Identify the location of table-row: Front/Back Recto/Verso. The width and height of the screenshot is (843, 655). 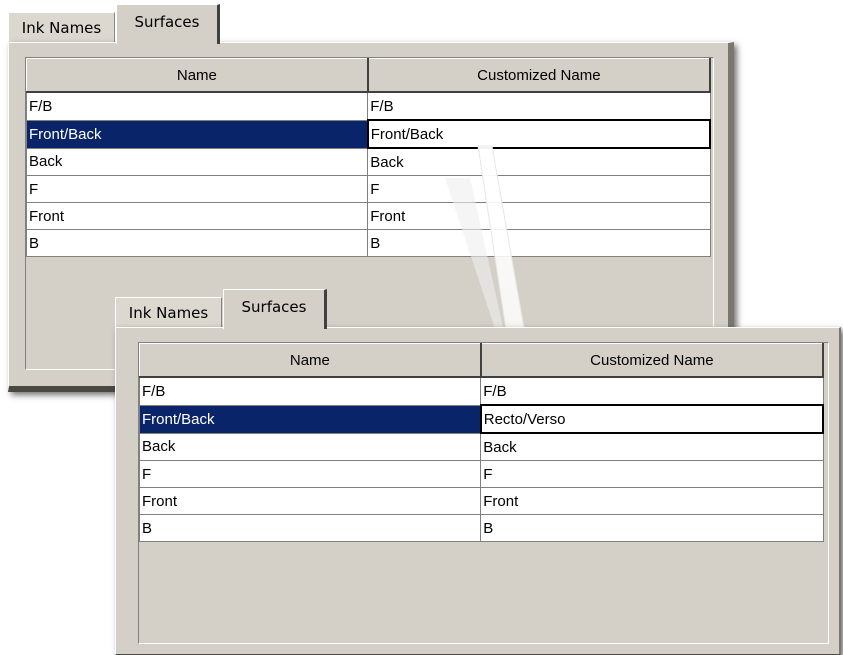
(481, 419).